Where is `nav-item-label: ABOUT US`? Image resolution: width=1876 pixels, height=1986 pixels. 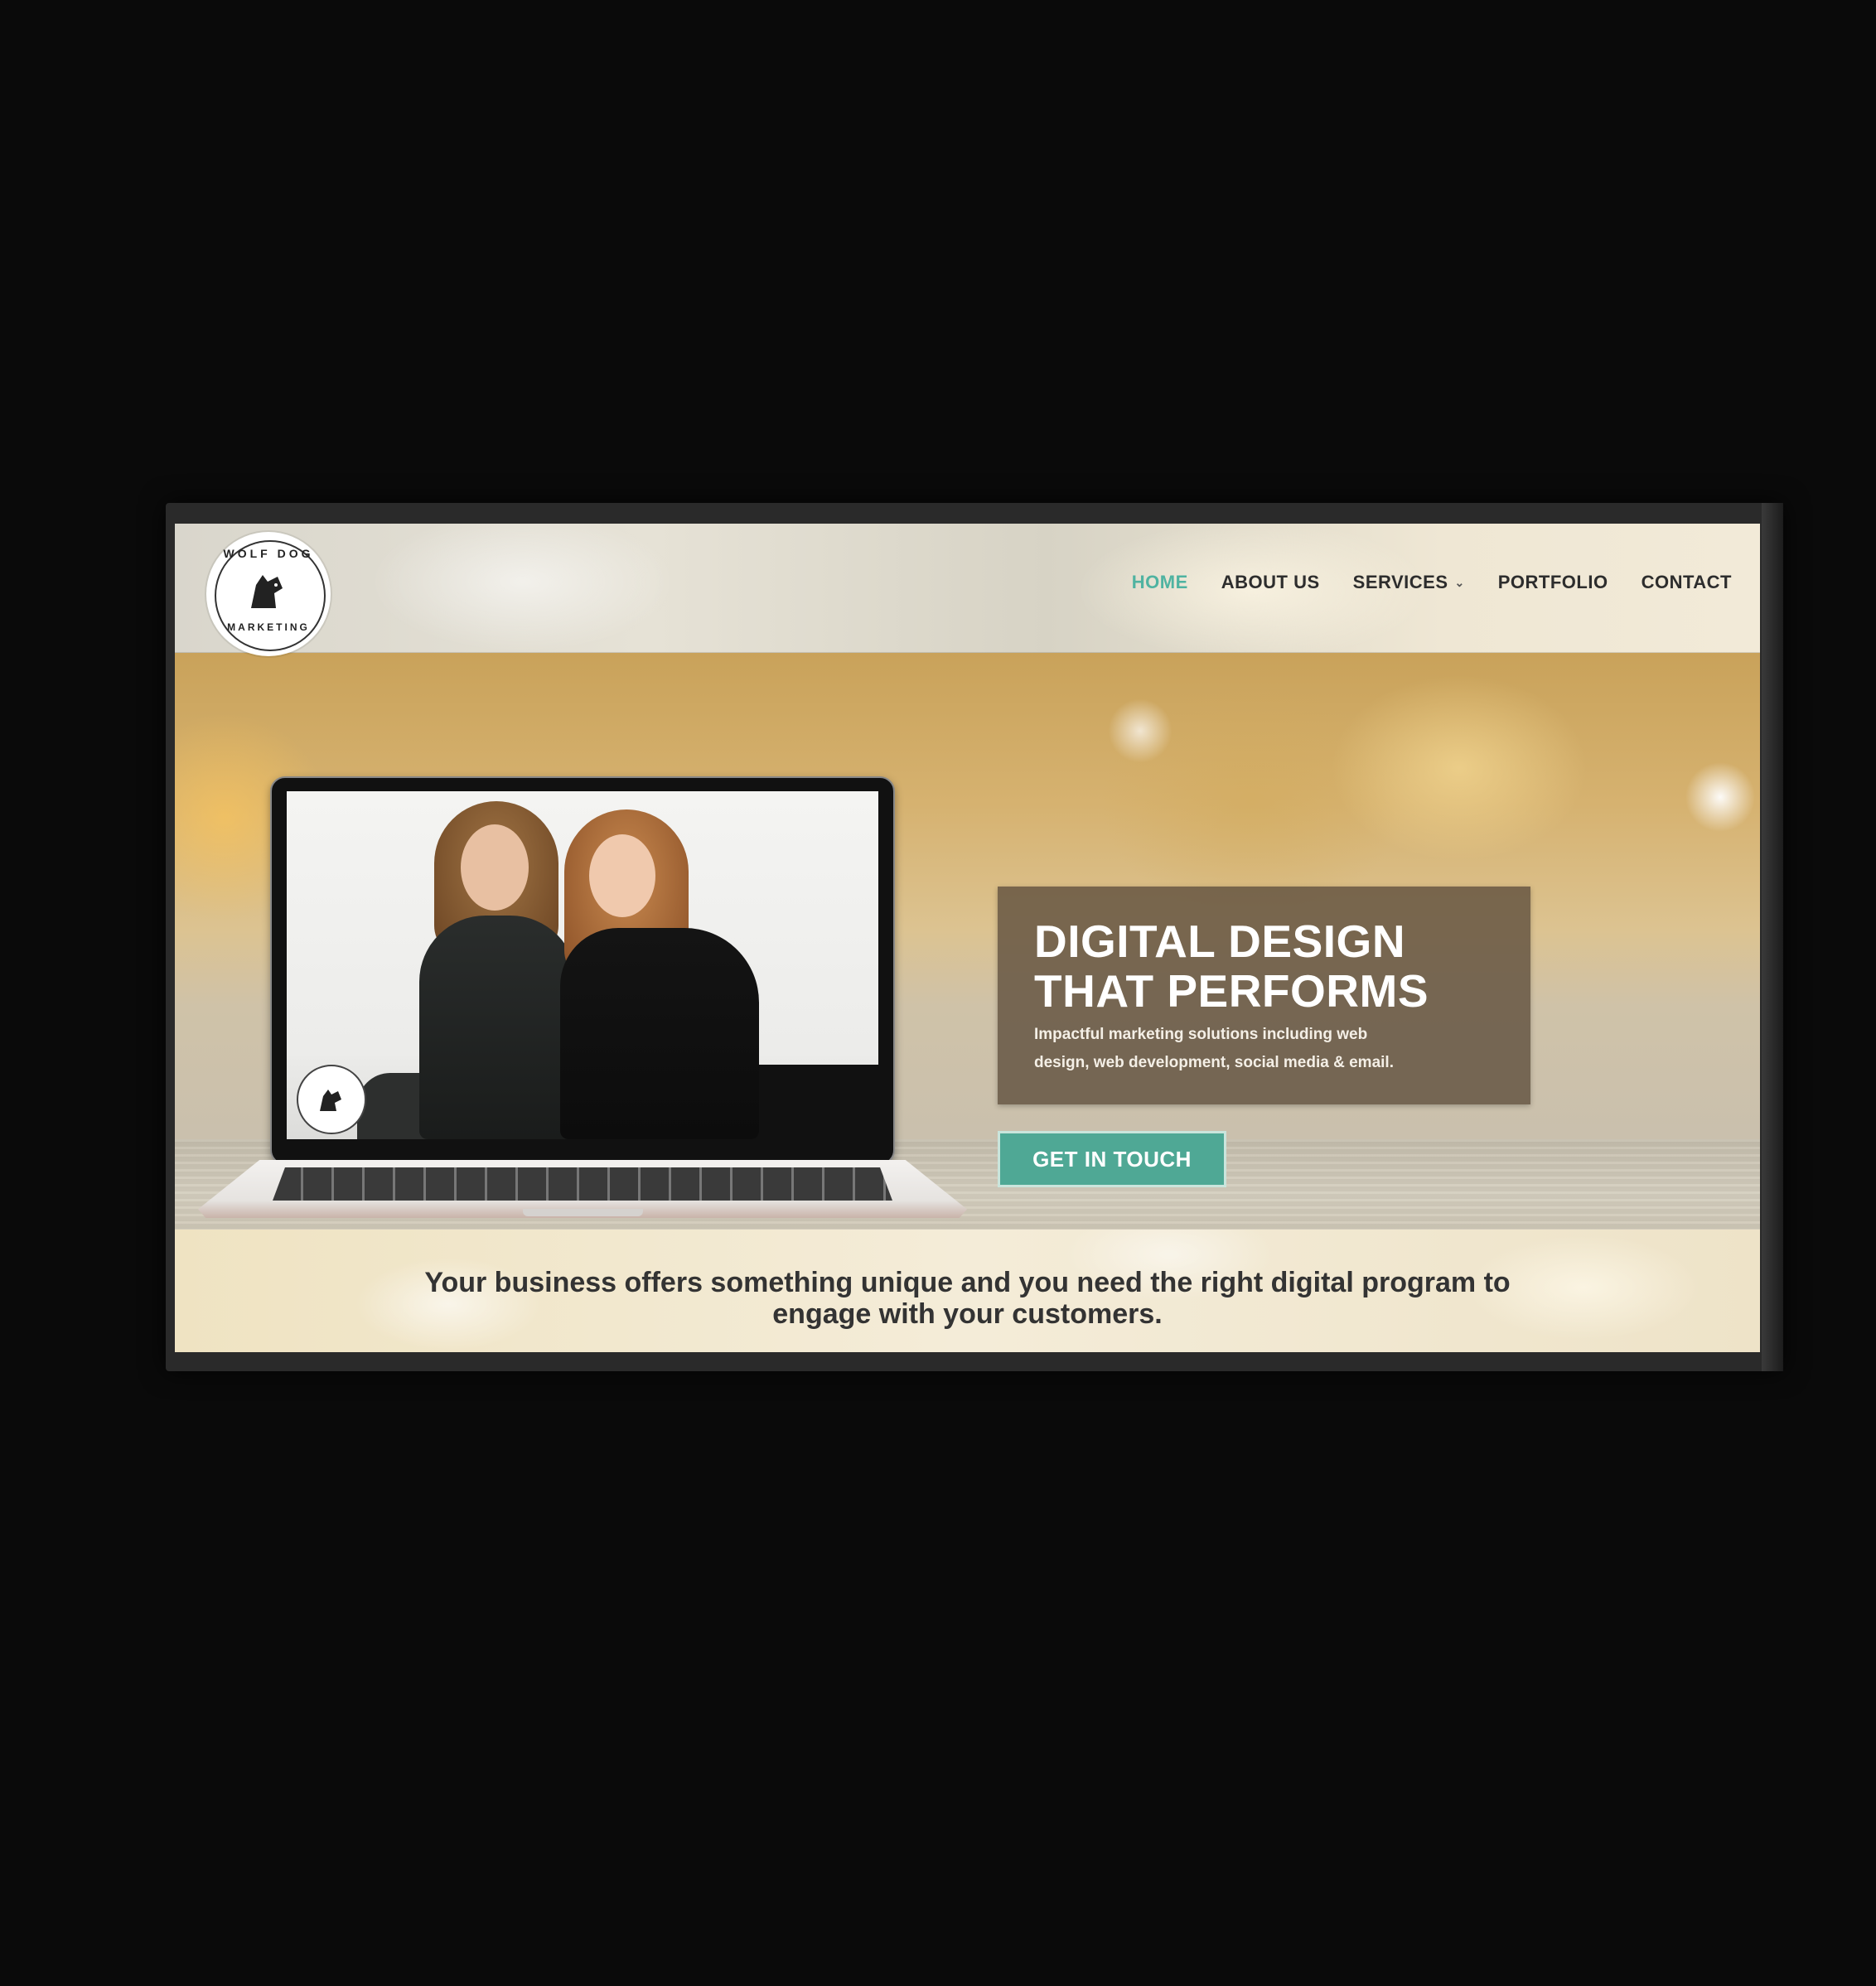 nav-item-label: ABOUT US is located at coordinates (1270, 582).